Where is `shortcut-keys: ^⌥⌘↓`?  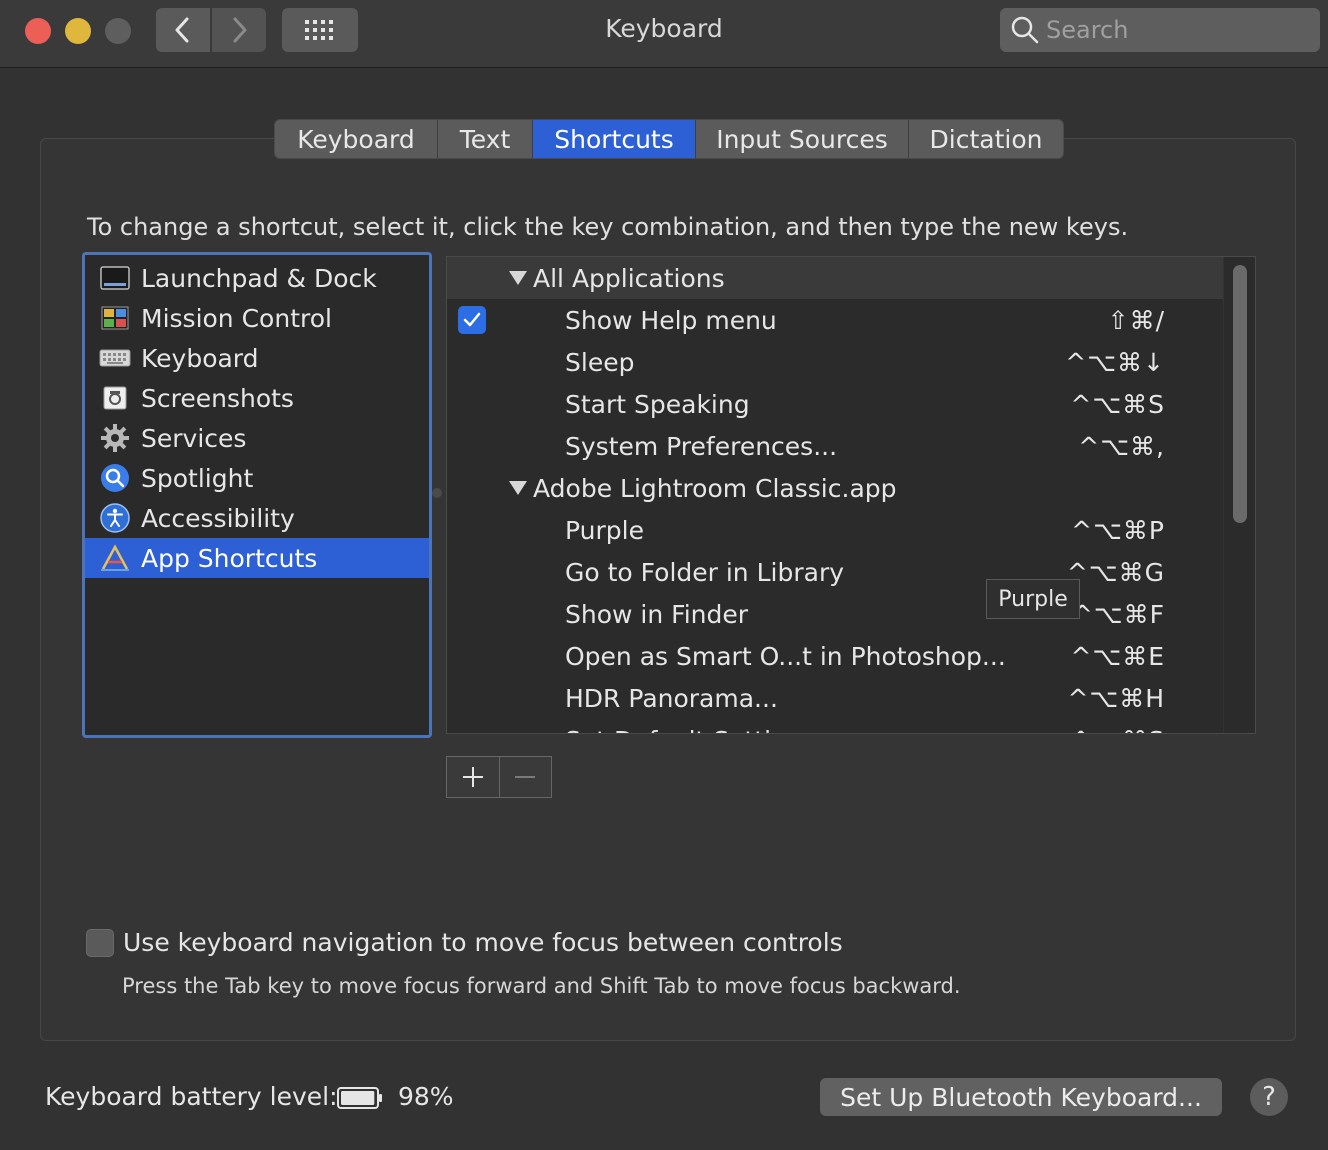 shortcut-keys: ^⌥⌘↓ is located at coordinates (1115, 362).